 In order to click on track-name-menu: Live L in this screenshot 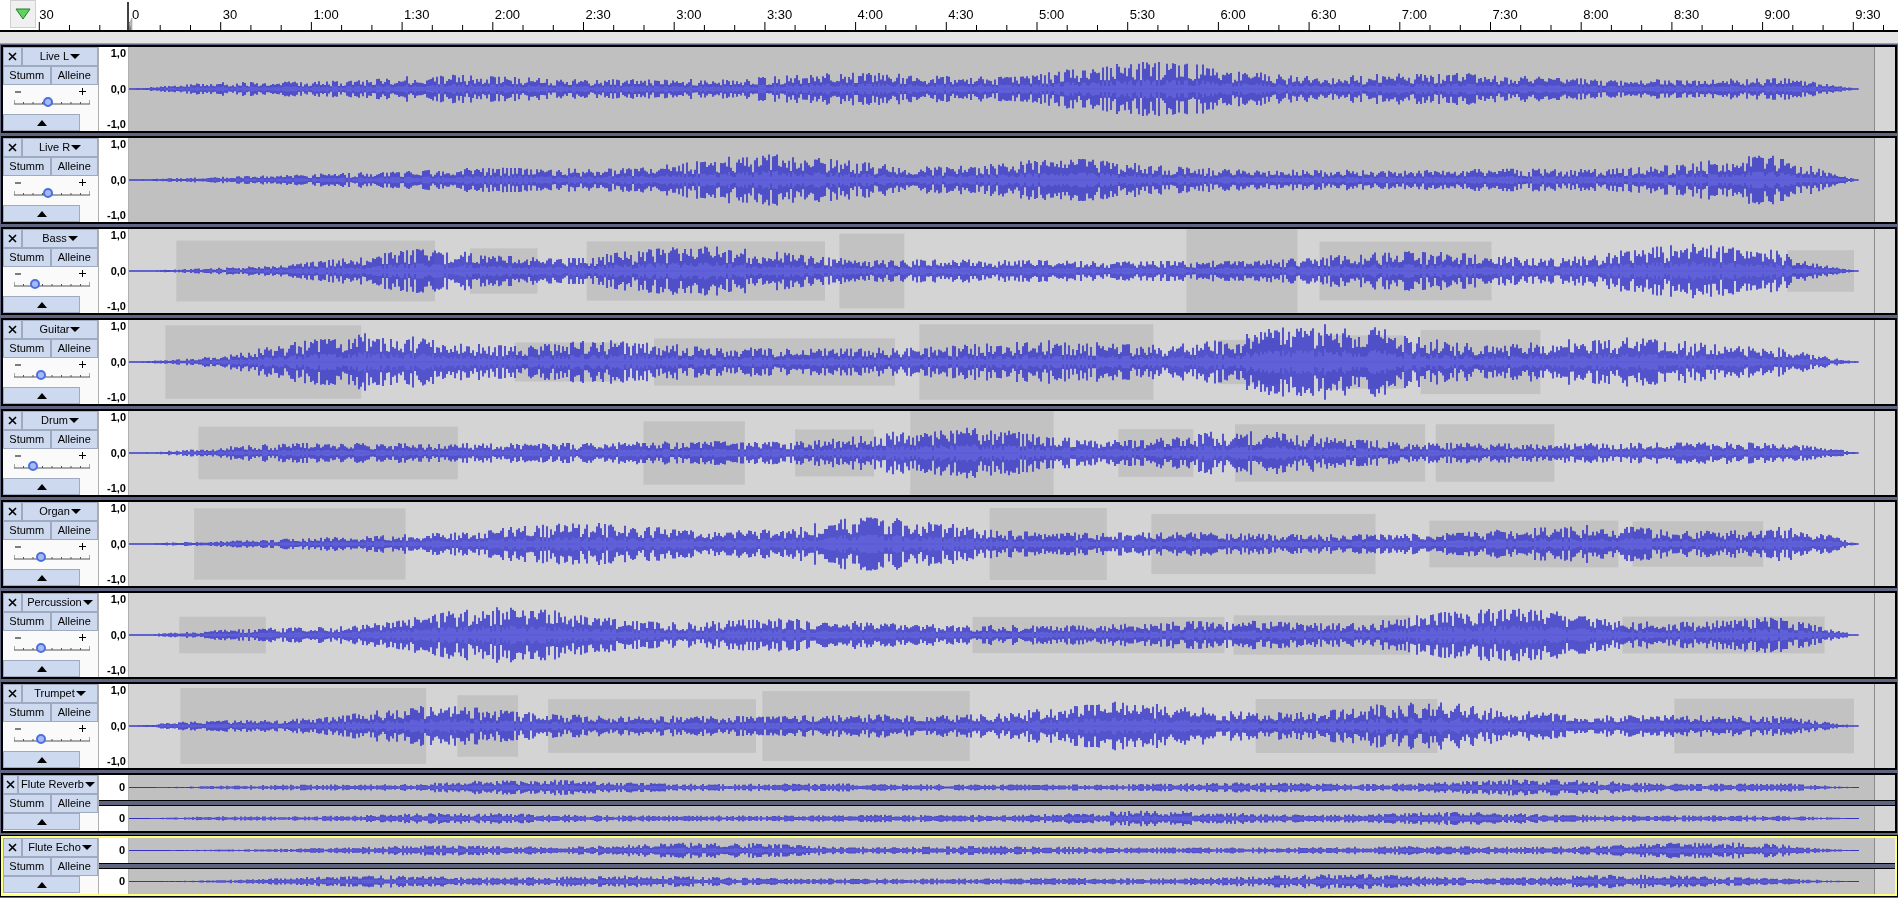, I will do `click(60, 56)`.